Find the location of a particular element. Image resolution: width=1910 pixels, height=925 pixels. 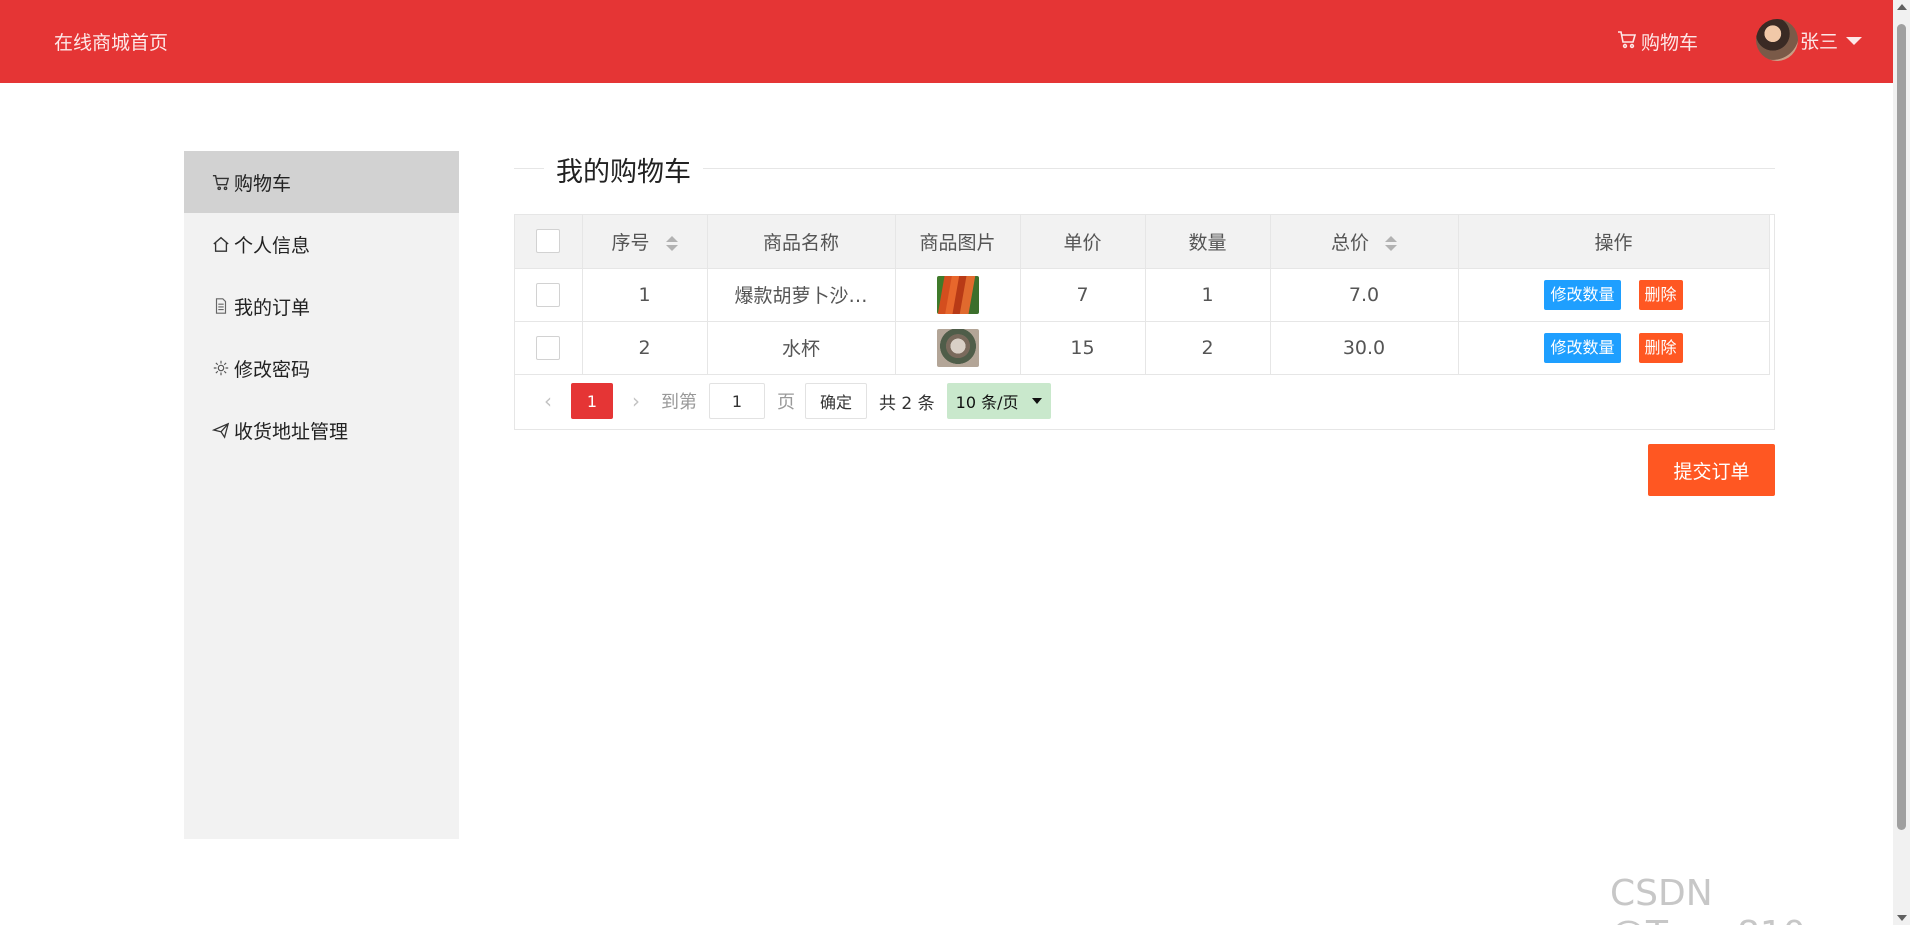

title-divider is located at coordinates (1144, 168).